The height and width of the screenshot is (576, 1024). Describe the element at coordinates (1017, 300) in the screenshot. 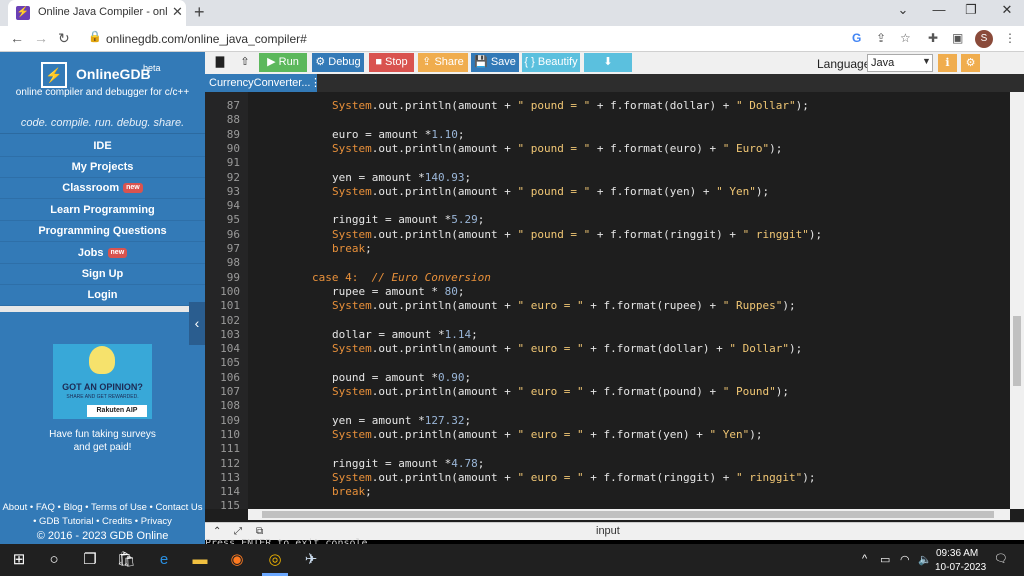

I see `vertical-scrollbar` at that location.